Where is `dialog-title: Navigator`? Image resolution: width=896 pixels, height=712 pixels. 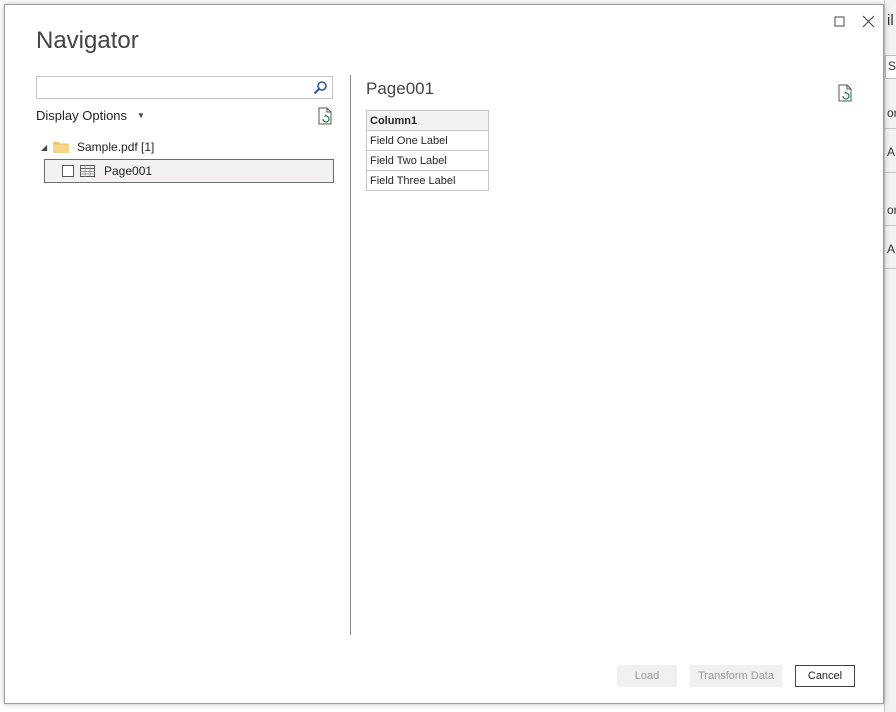
dialog-title: Navigator is located at coordinates (87, 40).